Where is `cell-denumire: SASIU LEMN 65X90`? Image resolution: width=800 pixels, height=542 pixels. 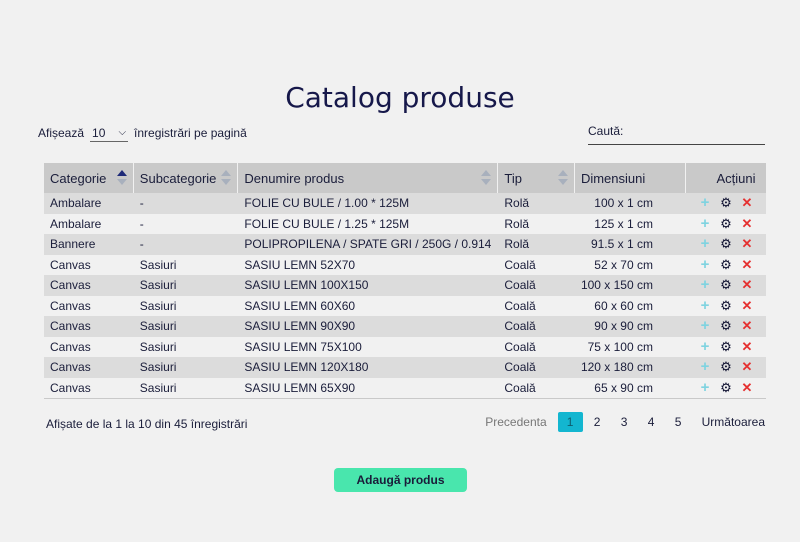 cell-denumire: SASIU LEMN 65X90 is located at coordinates (367, 388).